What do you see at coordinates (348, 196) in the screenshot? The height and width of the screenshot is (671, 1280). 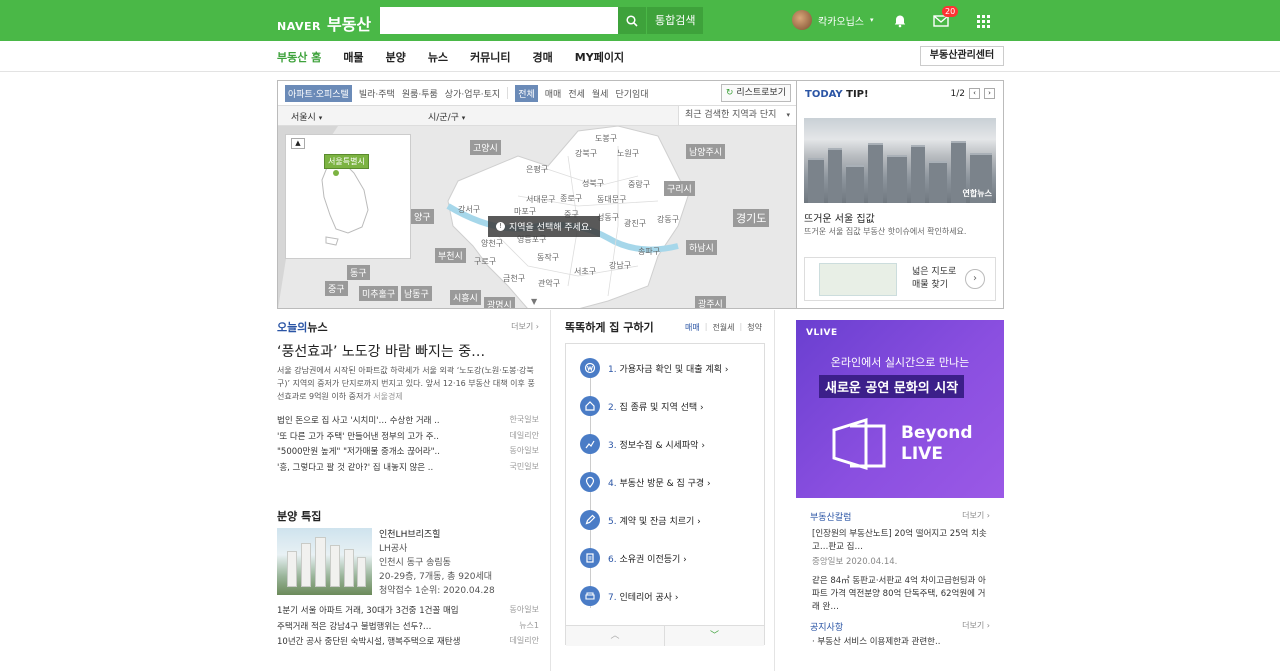 I see `mini-map: ▲ 서울특별시` at bounding box center [348, 196].